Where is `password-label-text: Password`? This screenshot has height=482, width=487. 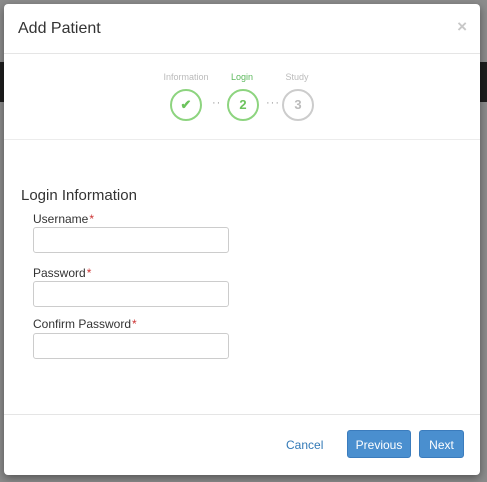 password-label-text: Password is located at coordinates (59, 273).